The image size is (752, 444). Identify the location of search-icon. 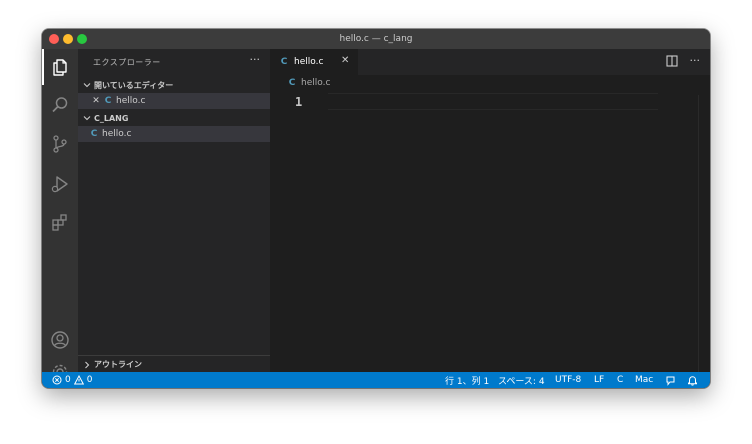
(60, 105).